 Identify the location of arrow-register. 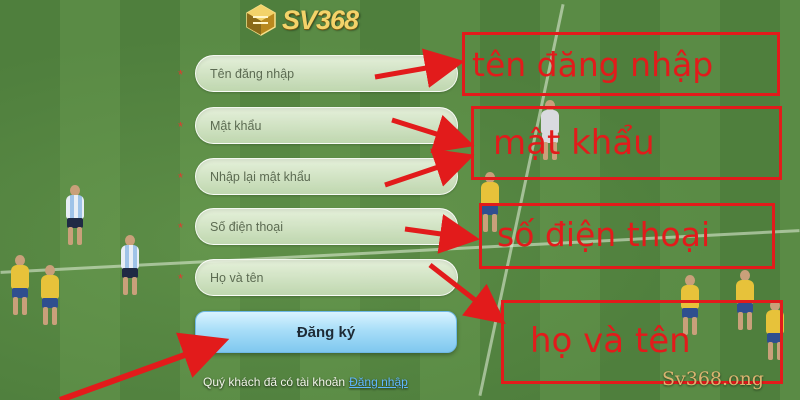
(144, 366).